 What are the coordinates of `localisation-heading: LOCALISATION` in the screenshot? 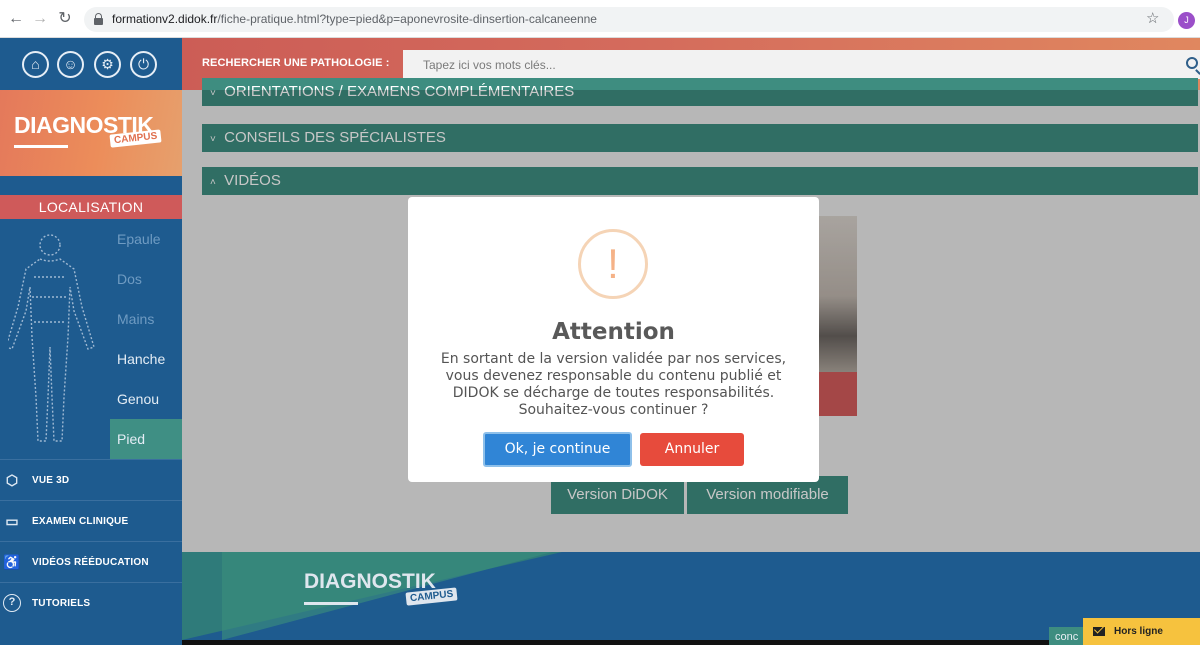 It's located at (91, 207).